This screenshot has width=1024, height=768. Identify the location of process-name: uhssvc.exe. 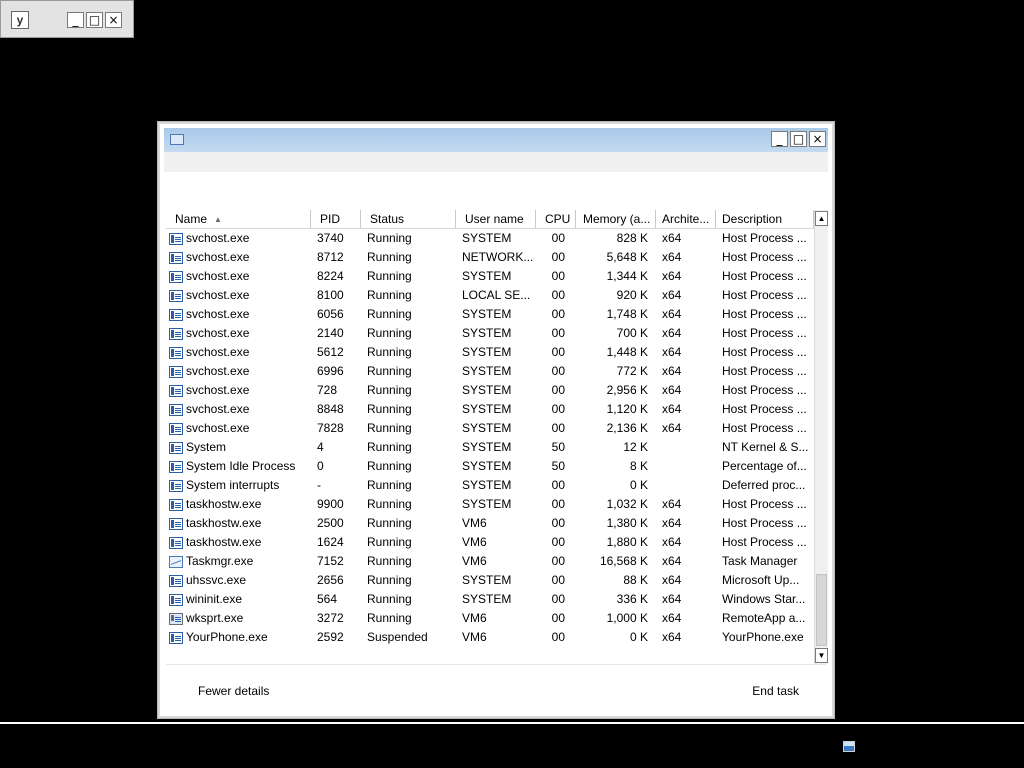
(216, 580).